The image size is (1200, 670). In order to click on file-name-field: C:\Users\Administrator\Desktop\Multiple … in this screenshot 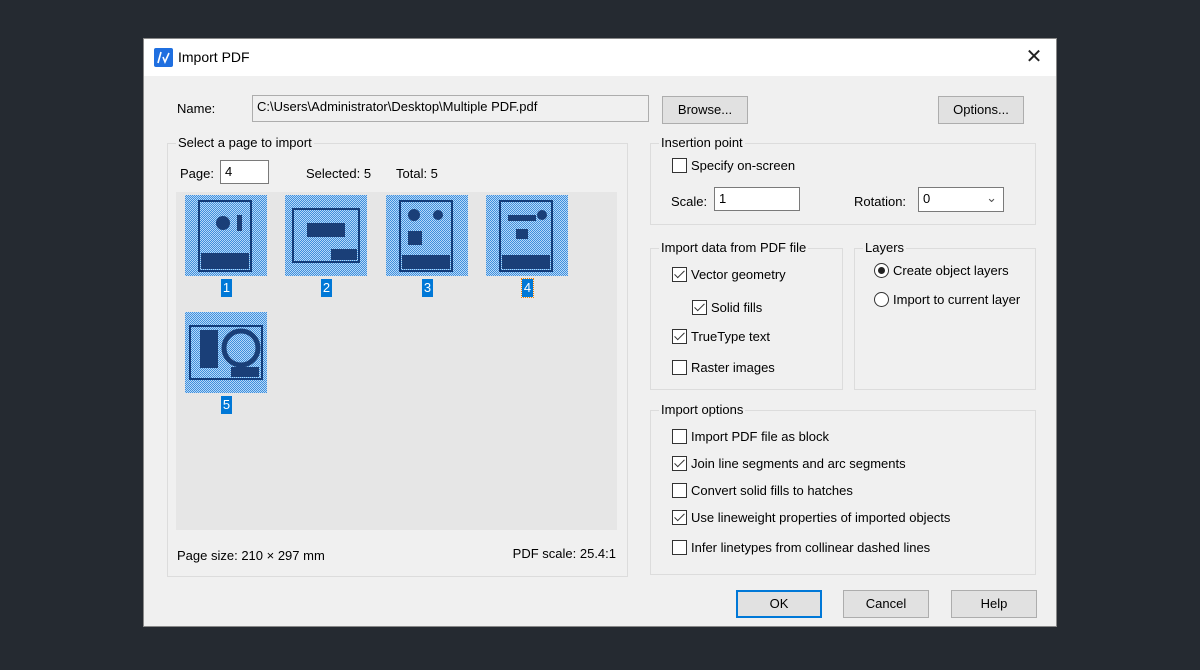, I will do `click(450, 108)`.